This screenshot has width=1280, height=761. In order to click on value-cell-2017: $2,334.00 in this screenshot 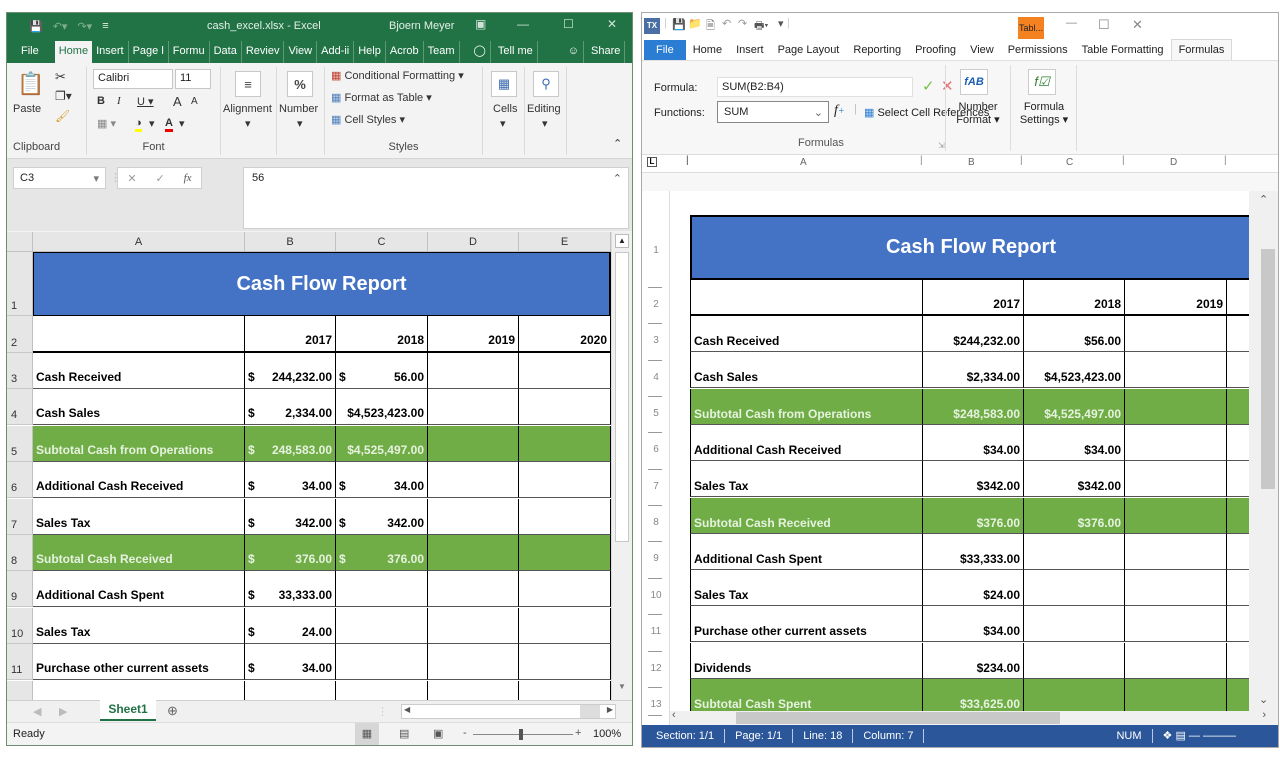, I will do `click(973, 370)`.